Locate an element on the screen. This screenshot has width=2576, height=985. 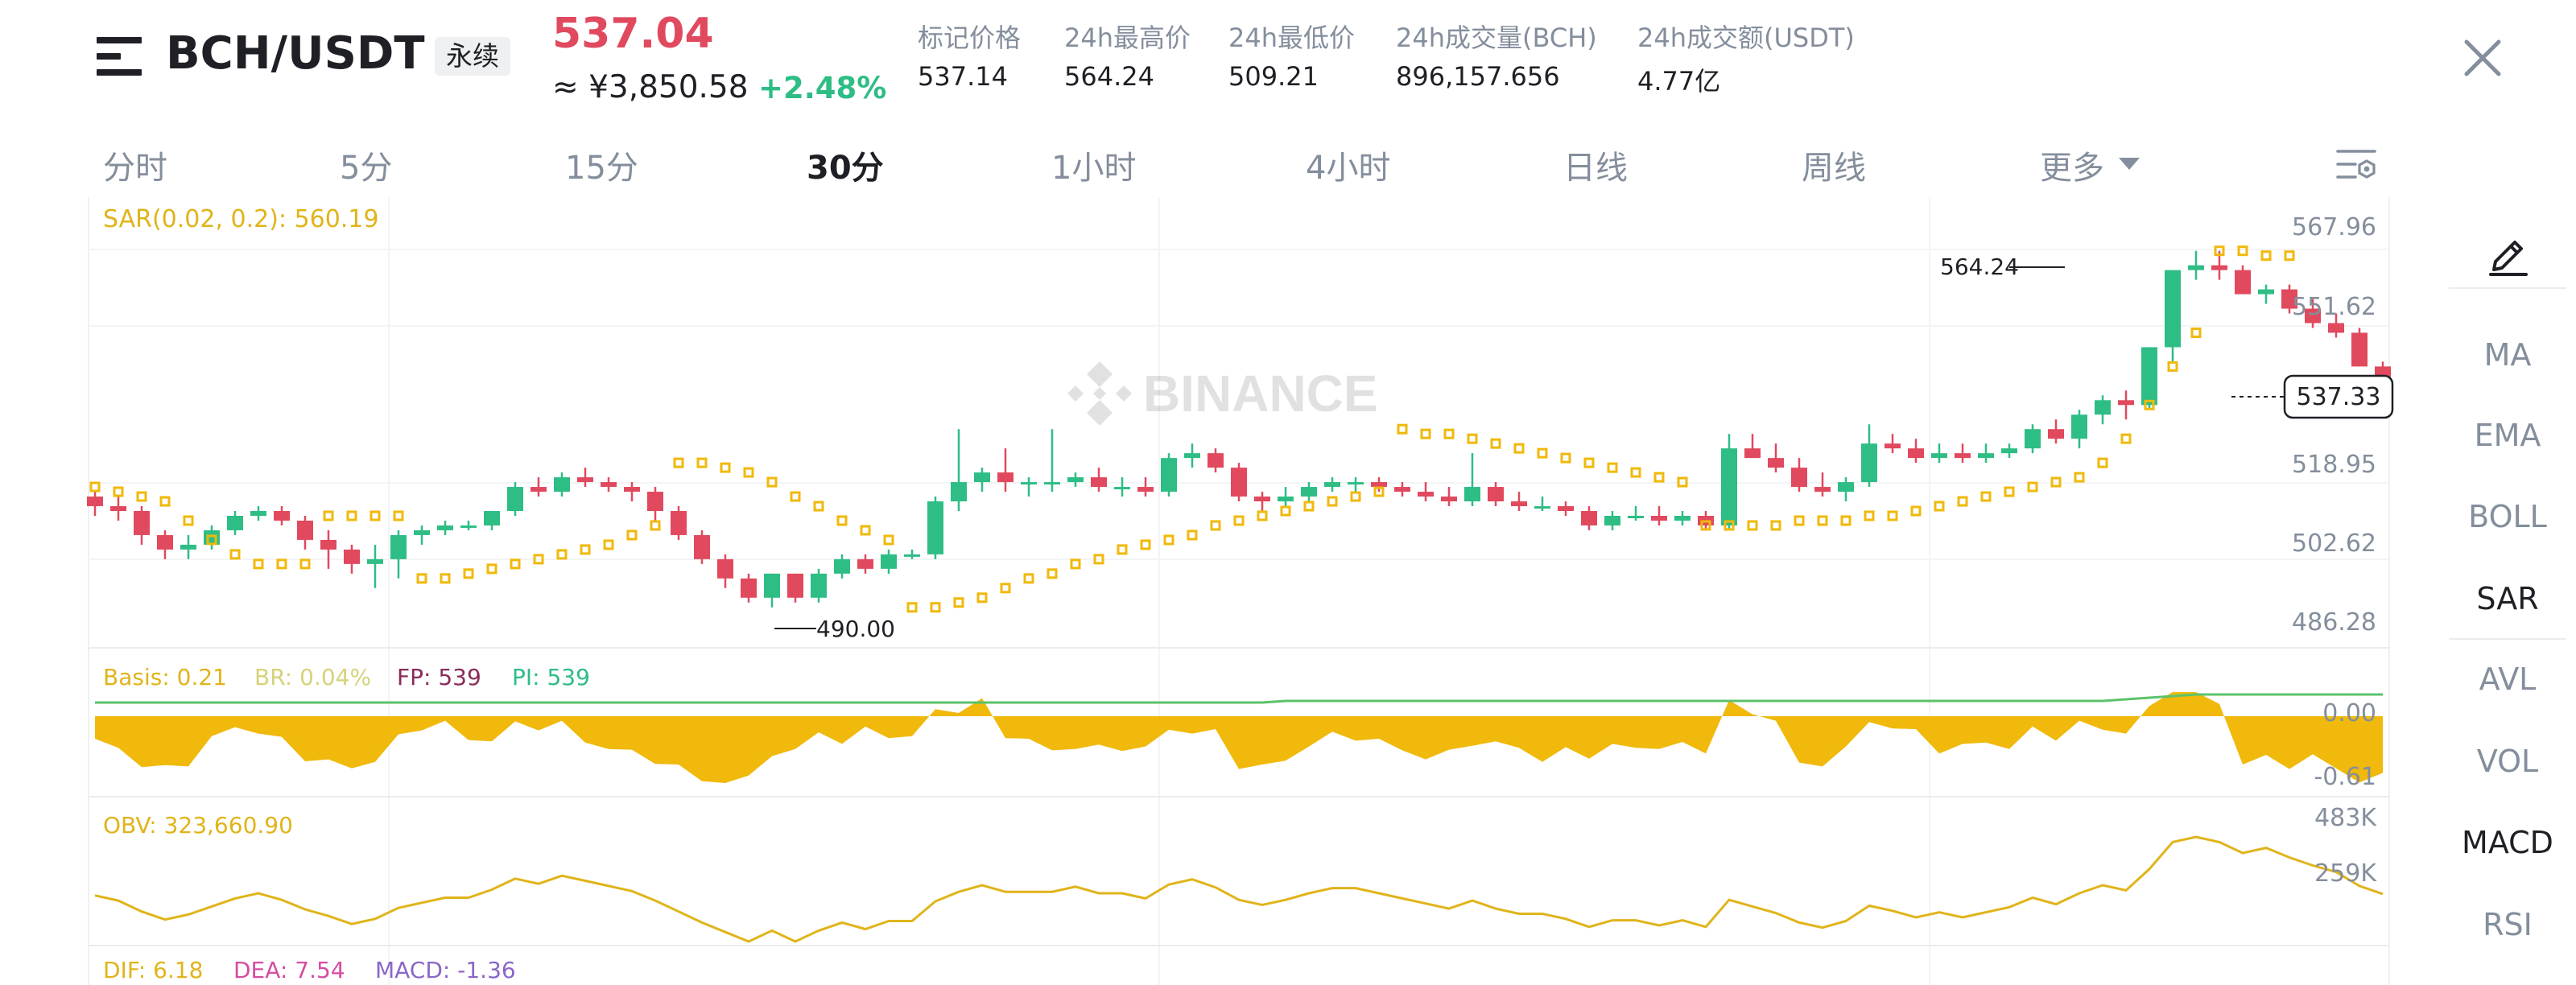
symbol-title: BCH/USDT is located at coordinates (295, 53).